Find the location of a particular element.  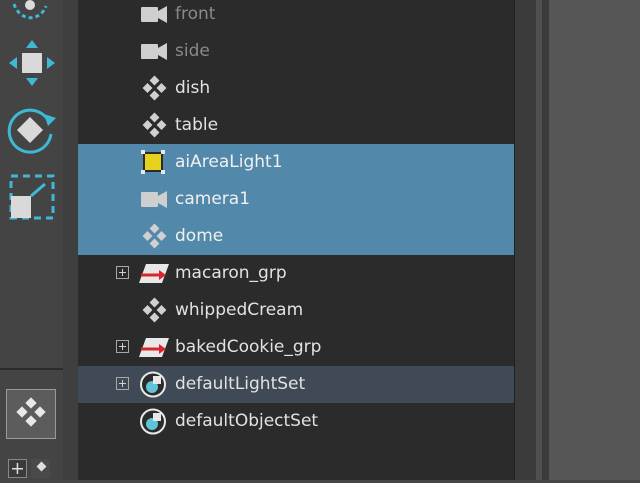

scale-tool-icon is located at coordinates (32, 197).